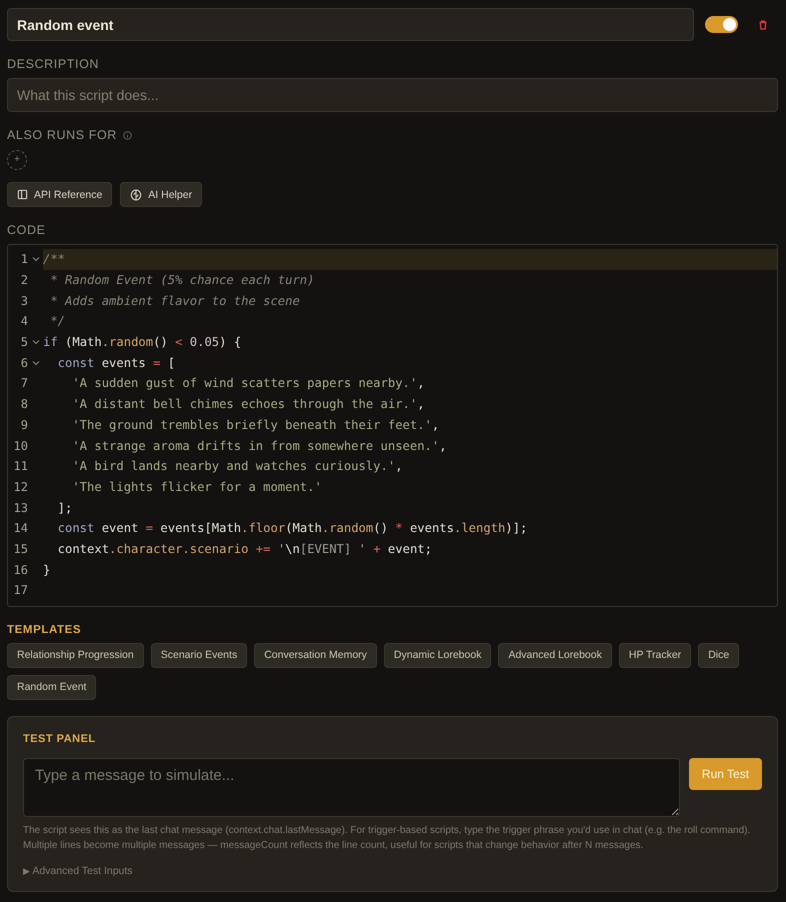 The width and height of the screenshot is (786, 902). I want to click on code-line: const events = [, so click(116, 363).